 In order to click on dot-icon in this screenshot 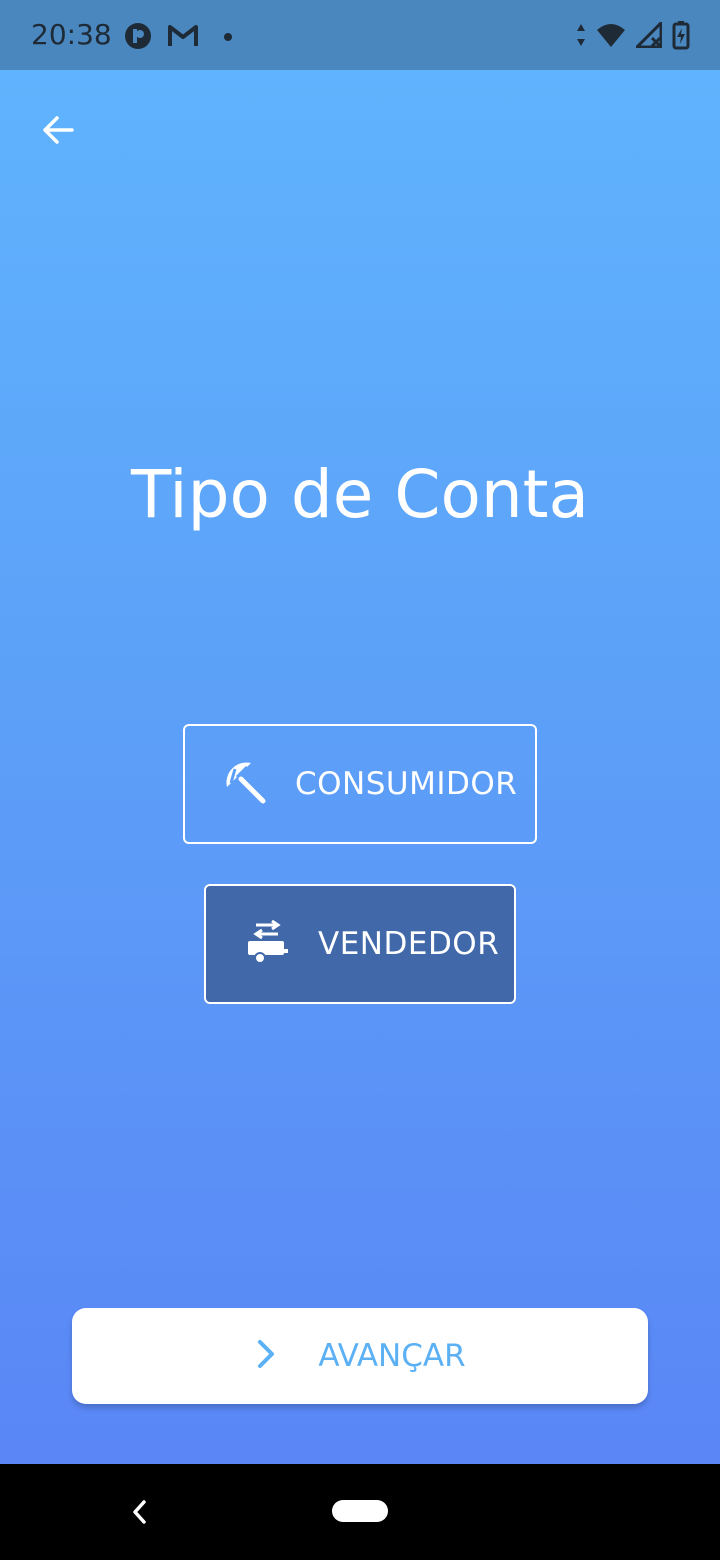, I will do `click(228, 38)`.